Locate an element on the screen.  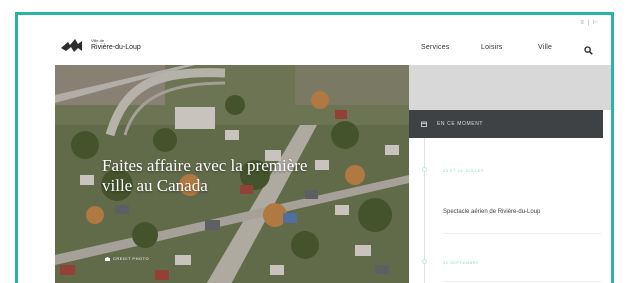
nav-item-loisirs: Loisirs is located at coordinates (492, 47).